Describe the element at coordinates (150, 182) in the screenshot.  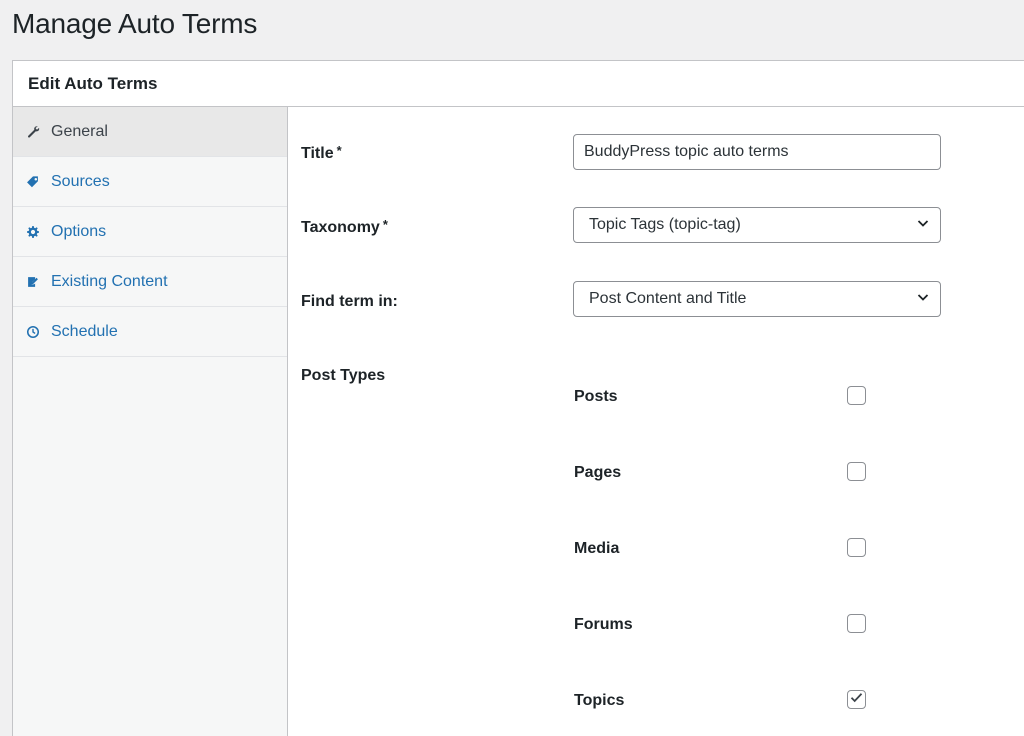
I see `tab-sources: Sources` at that location.